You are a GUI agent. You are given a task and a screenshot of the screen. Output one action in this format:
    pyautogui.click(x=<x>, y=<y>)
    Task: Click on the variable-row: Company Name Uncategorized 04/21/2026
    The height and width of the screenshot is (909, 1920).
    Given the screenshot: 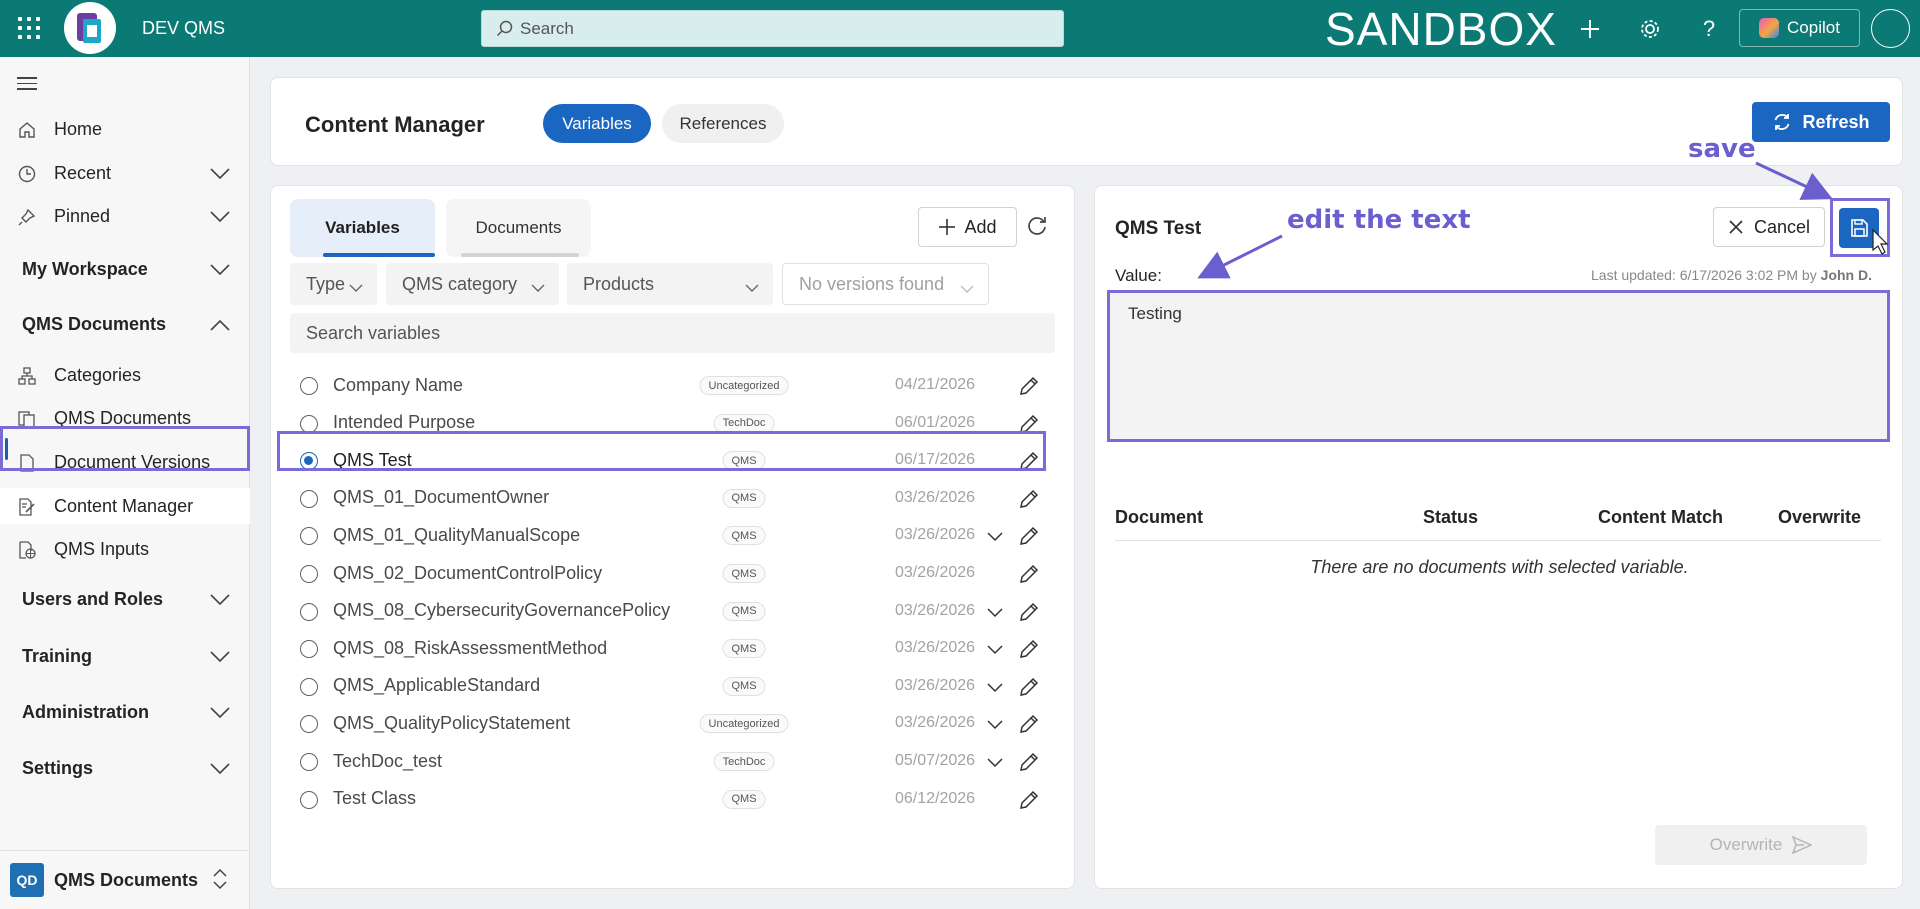 What is the action you would take?
    pyautogui.click(x=672, y=385)
    